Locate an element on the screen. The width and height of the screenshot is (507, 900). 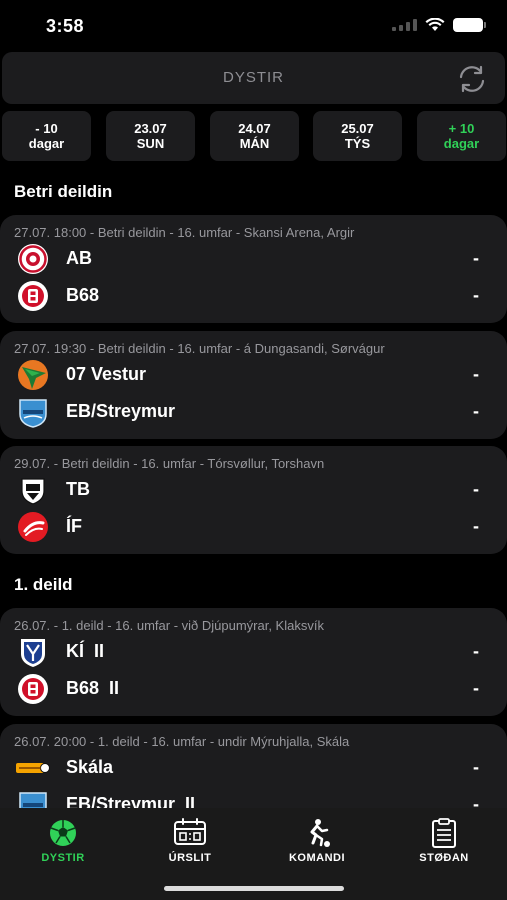
date-line1: - 10 is located at coordinates (46, 128).